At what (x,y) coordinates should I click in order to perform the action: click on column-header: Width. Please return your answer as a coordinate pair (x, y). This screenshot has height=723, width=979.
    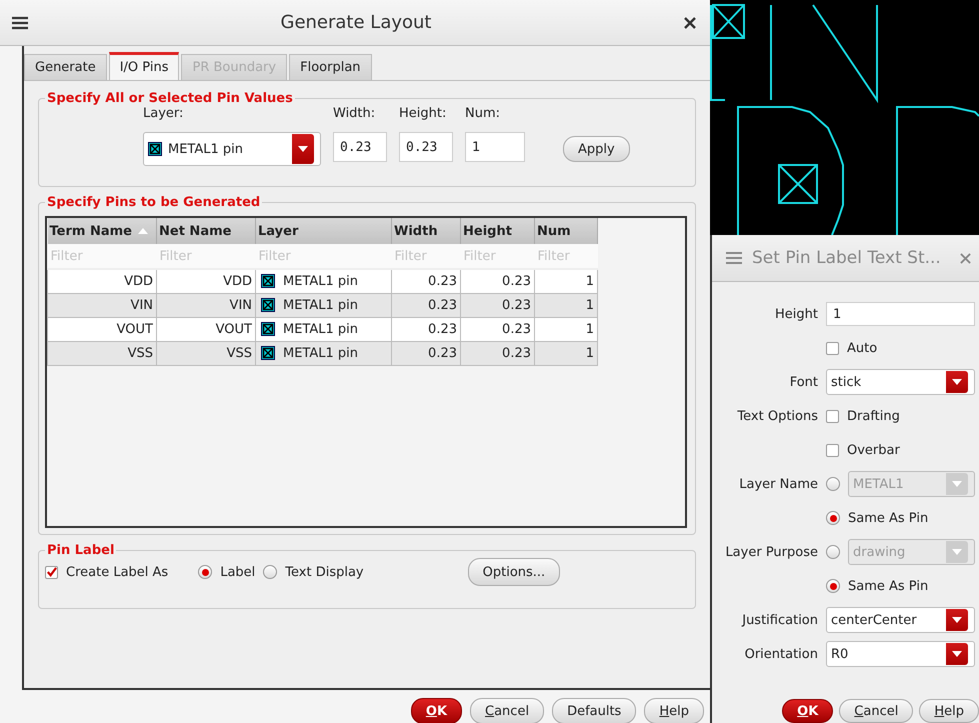
    Looking at the image, I should click on (426, 231).